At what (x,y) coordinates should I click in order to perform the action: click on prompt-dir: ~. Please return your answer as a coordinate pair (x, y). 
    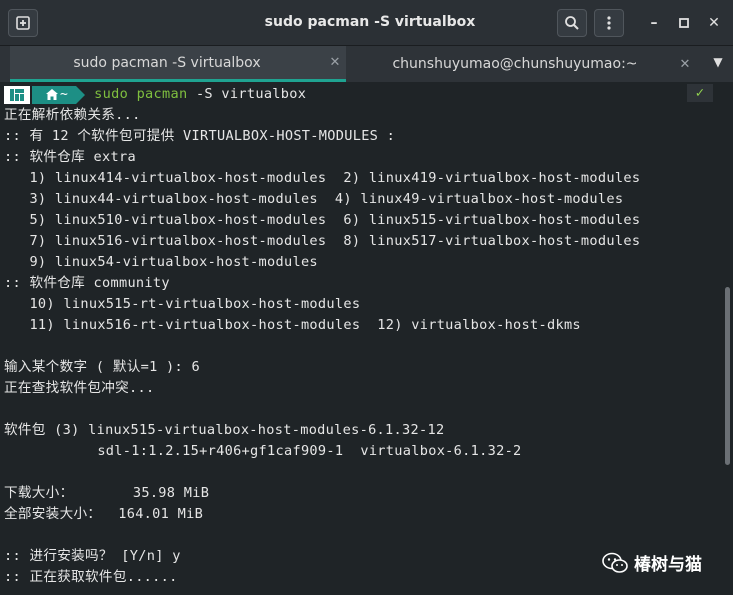
    Looking at the image, I should click on (64, 94).